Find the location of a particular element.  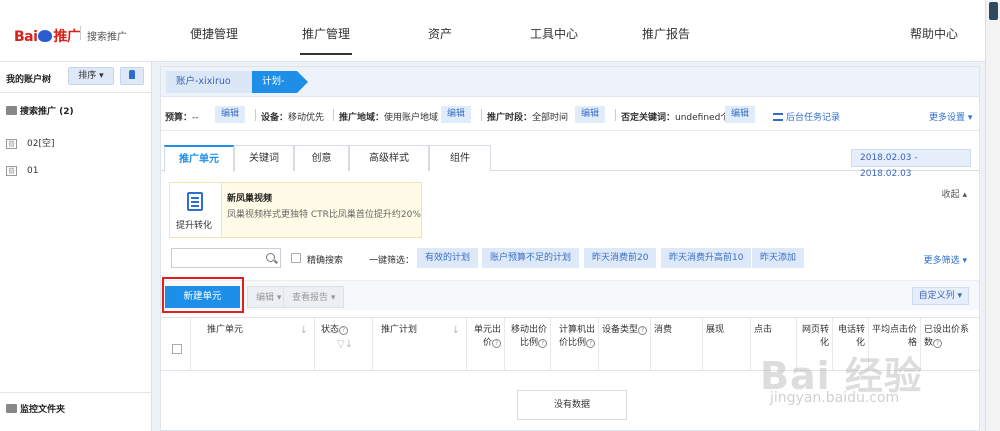

search-icon is located at coordinates (270, 257).